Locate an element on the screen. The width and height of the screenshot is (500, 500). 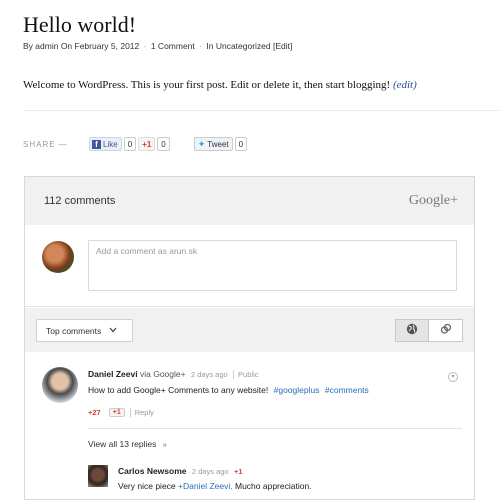
comment-count: 112 comments is located at coordinates (80, 201).